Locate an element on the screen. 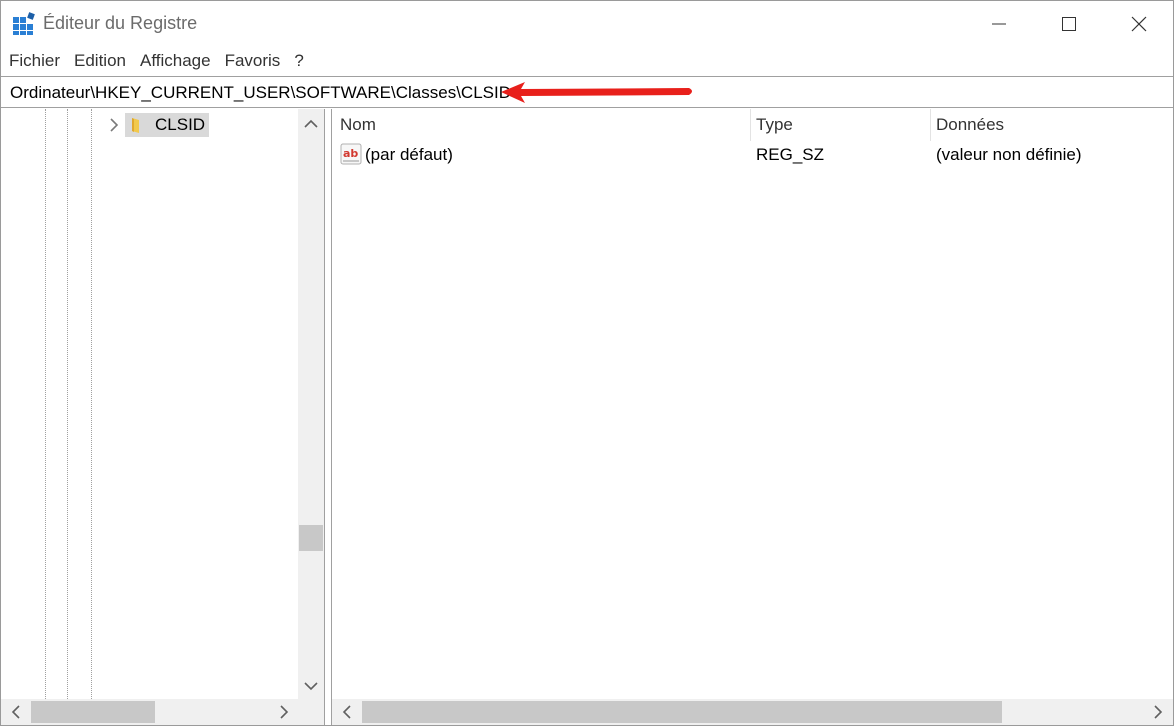 Image resolution: width=1174 pixels, height=726 pixels. column-header-type: Type is located at coordinates (774, 125).